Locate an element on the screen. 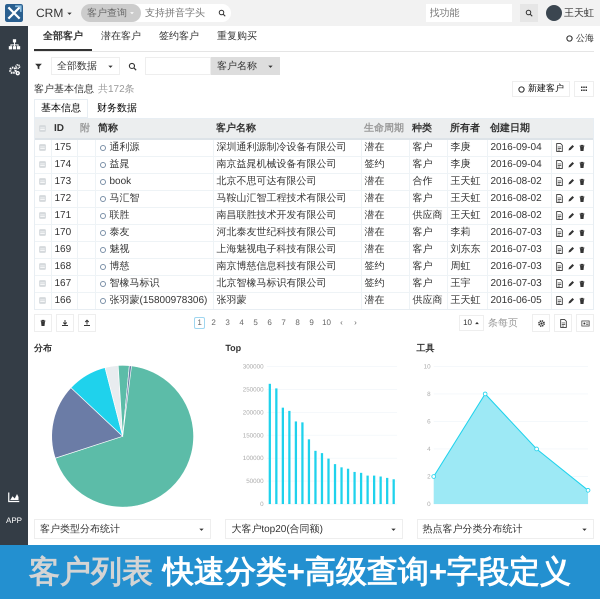  customer-short-name: 益晁 is located at coordinates (120, 164).